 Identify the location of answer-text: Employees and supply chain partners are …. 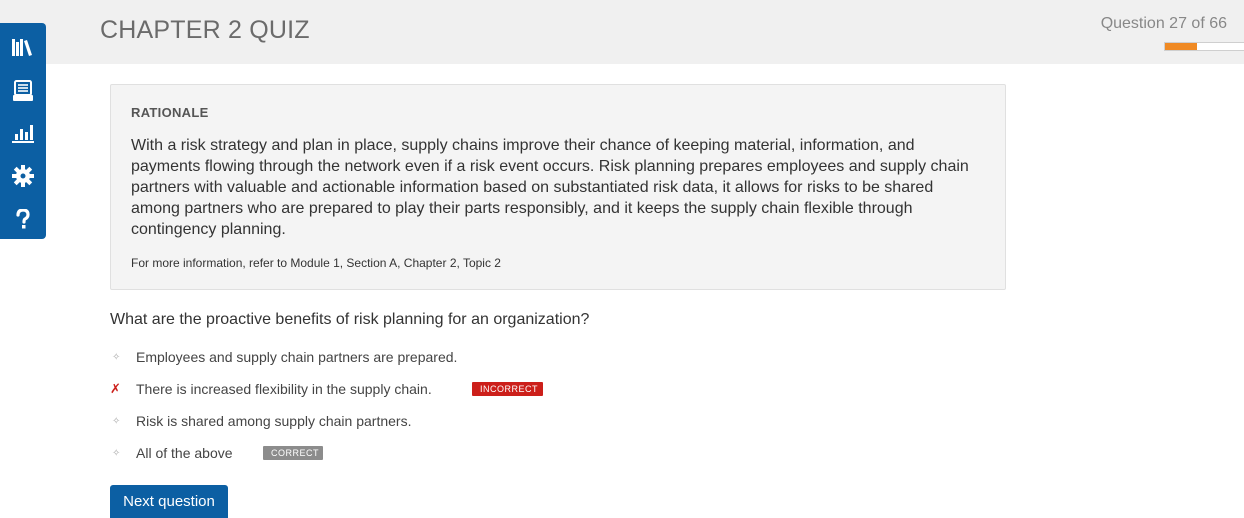
(297, 357).